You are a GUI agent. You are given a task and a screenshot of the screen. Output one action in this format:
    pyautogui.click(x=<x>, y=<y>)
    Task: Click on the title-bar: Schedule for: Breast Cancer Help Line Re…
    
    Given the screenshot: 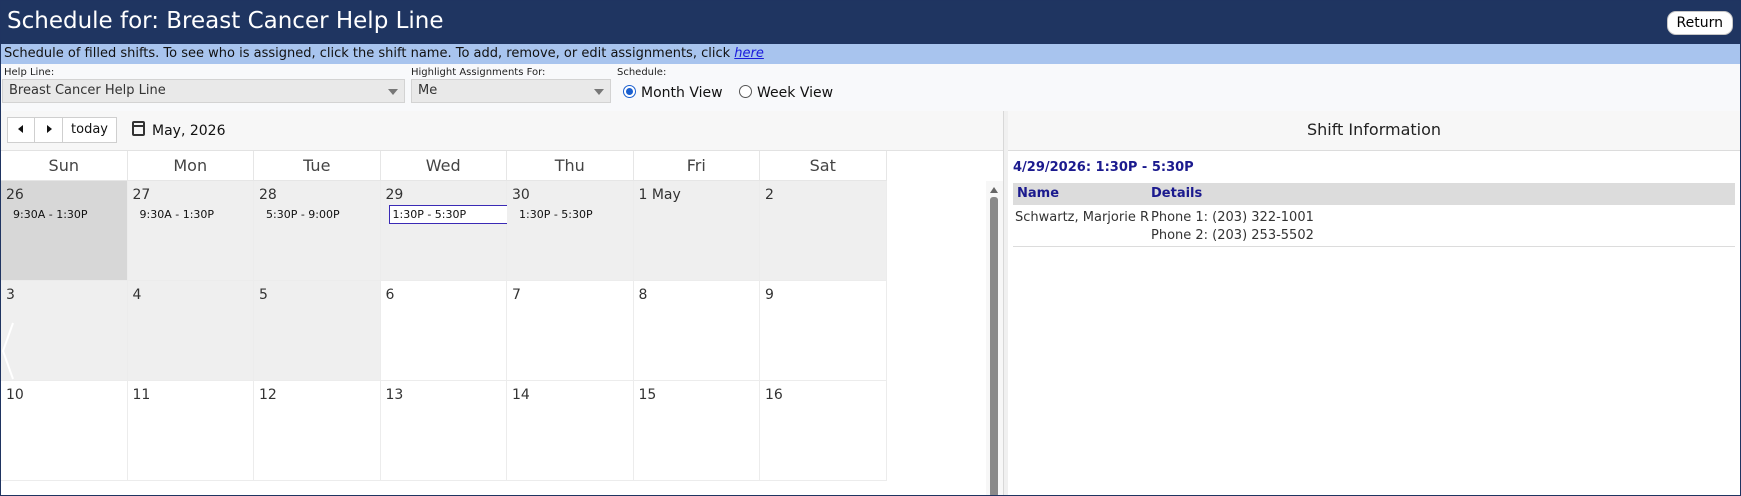 What is the action you would take?
    pyautogui.click(x=870, y=22)
    